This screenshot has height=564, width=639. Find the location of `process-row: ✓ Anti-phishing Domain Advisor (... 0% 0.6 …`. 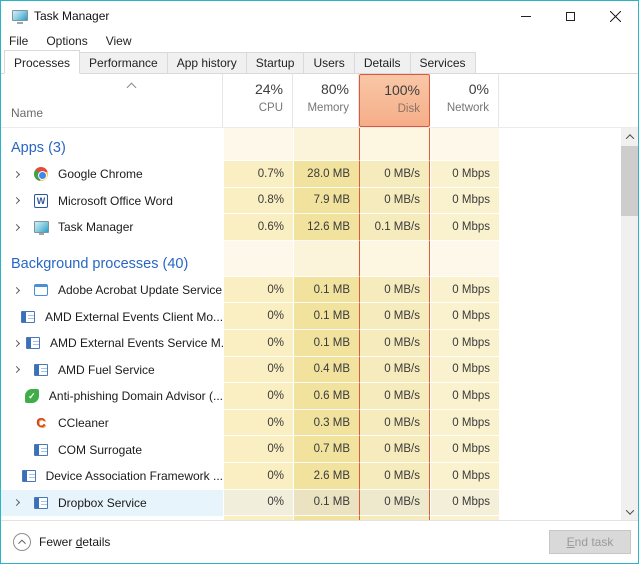

process-row: ✓ Anti-phishing Domain Advisor (... 0% 0.6 … is located at coordinates (319, 396).